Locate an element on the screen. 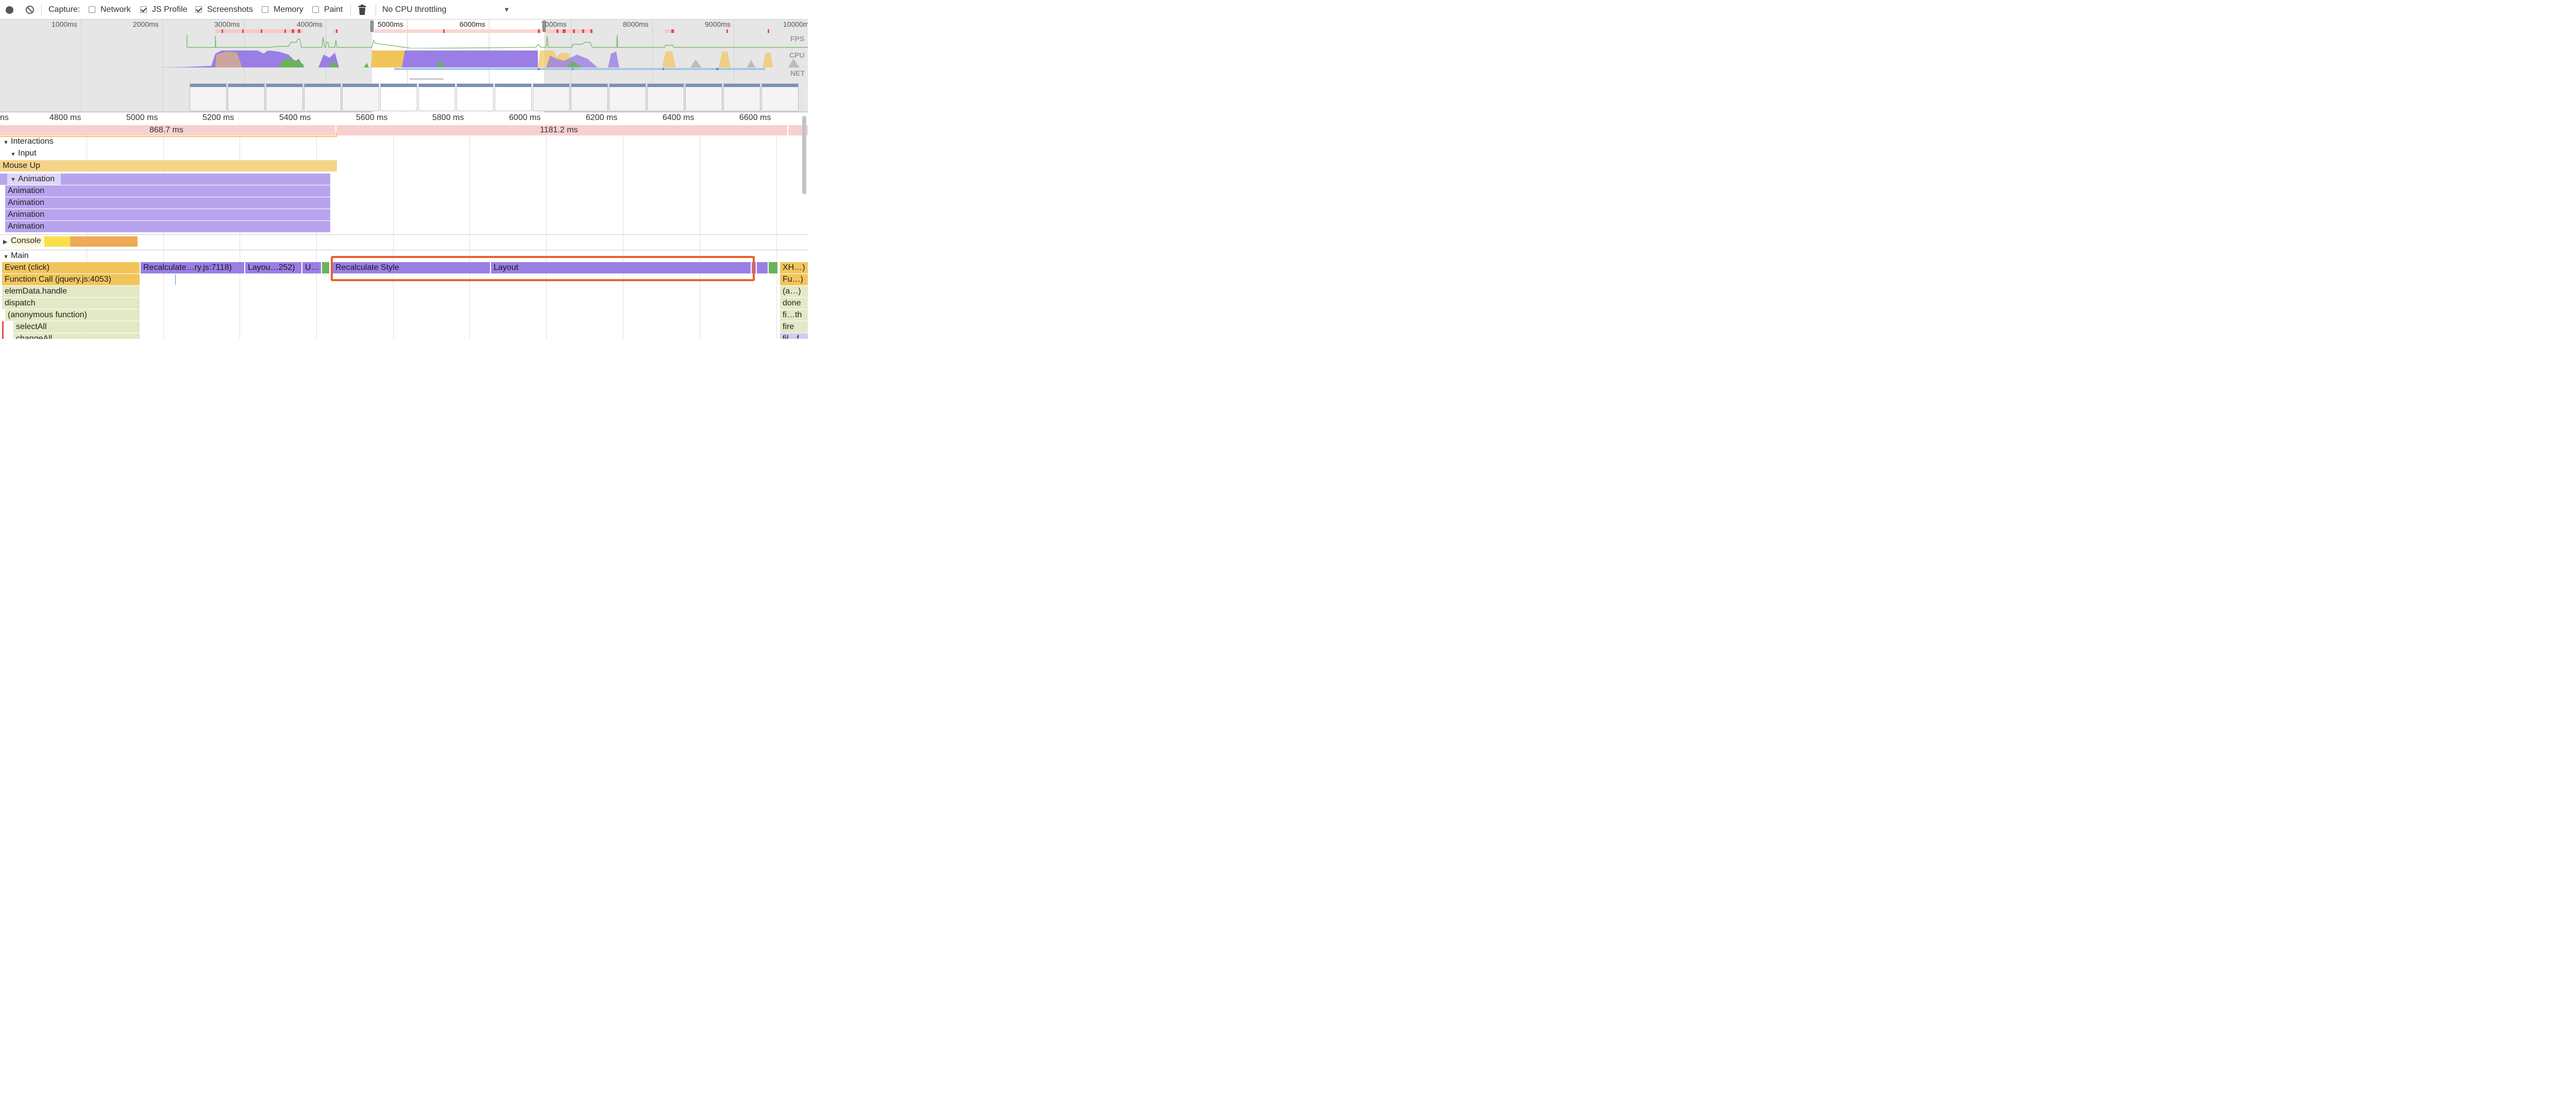 Image resolution: width=2576 pixels, height=1100 pixels. trash-icon is located at coordinates (362, 10).